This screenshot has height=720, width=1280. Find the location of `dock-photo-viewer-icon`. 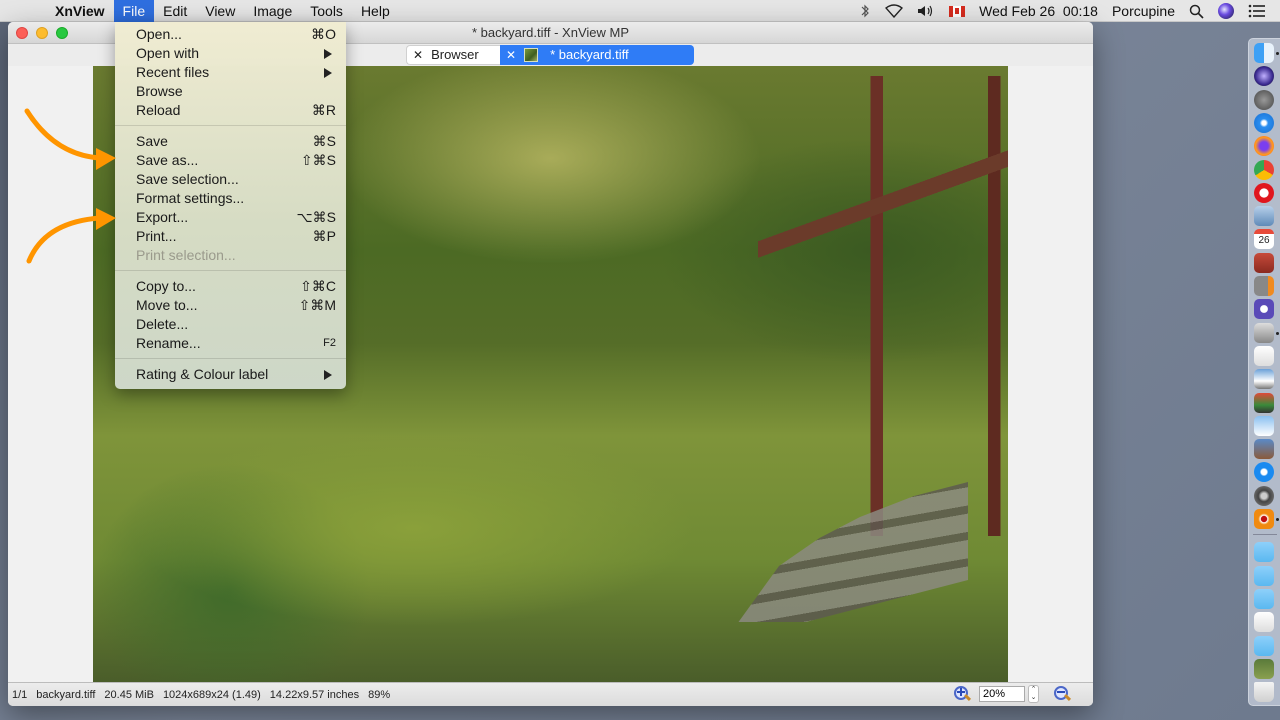

dock-photo-viewer-icon is located at coordinates (1264, 379).